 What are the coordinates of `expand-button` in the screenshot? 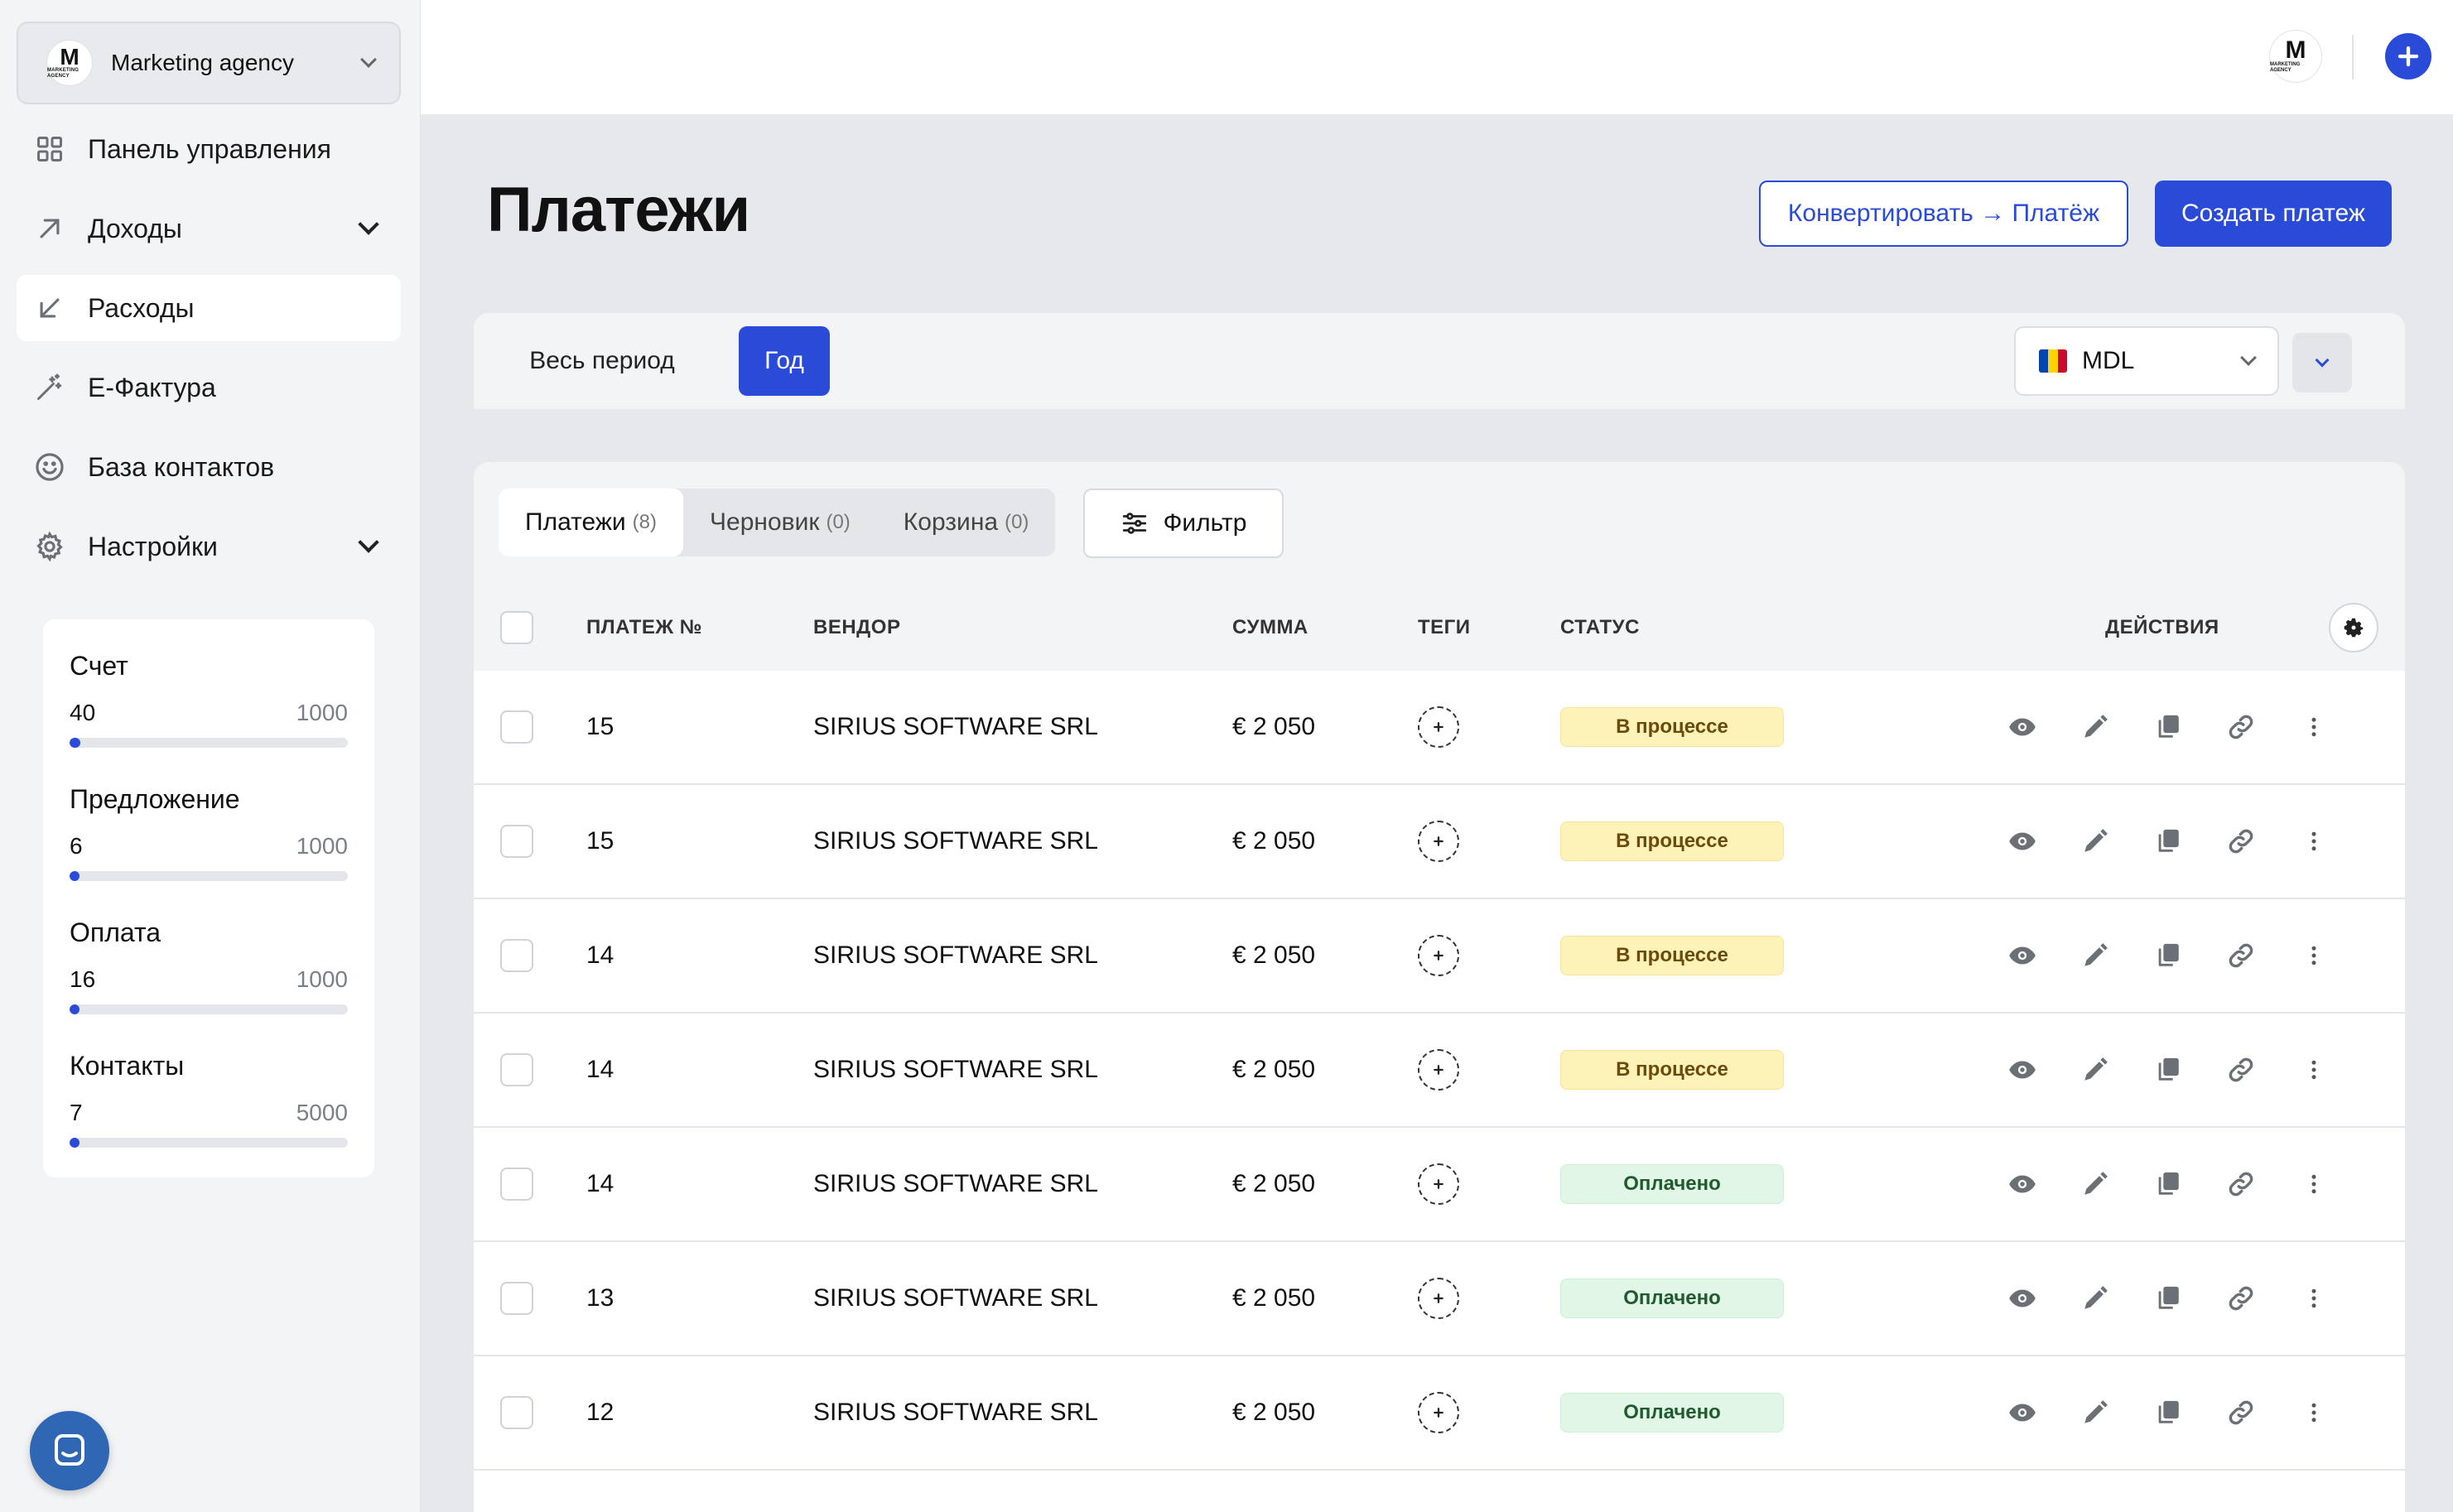 It's located at (2322, 362).